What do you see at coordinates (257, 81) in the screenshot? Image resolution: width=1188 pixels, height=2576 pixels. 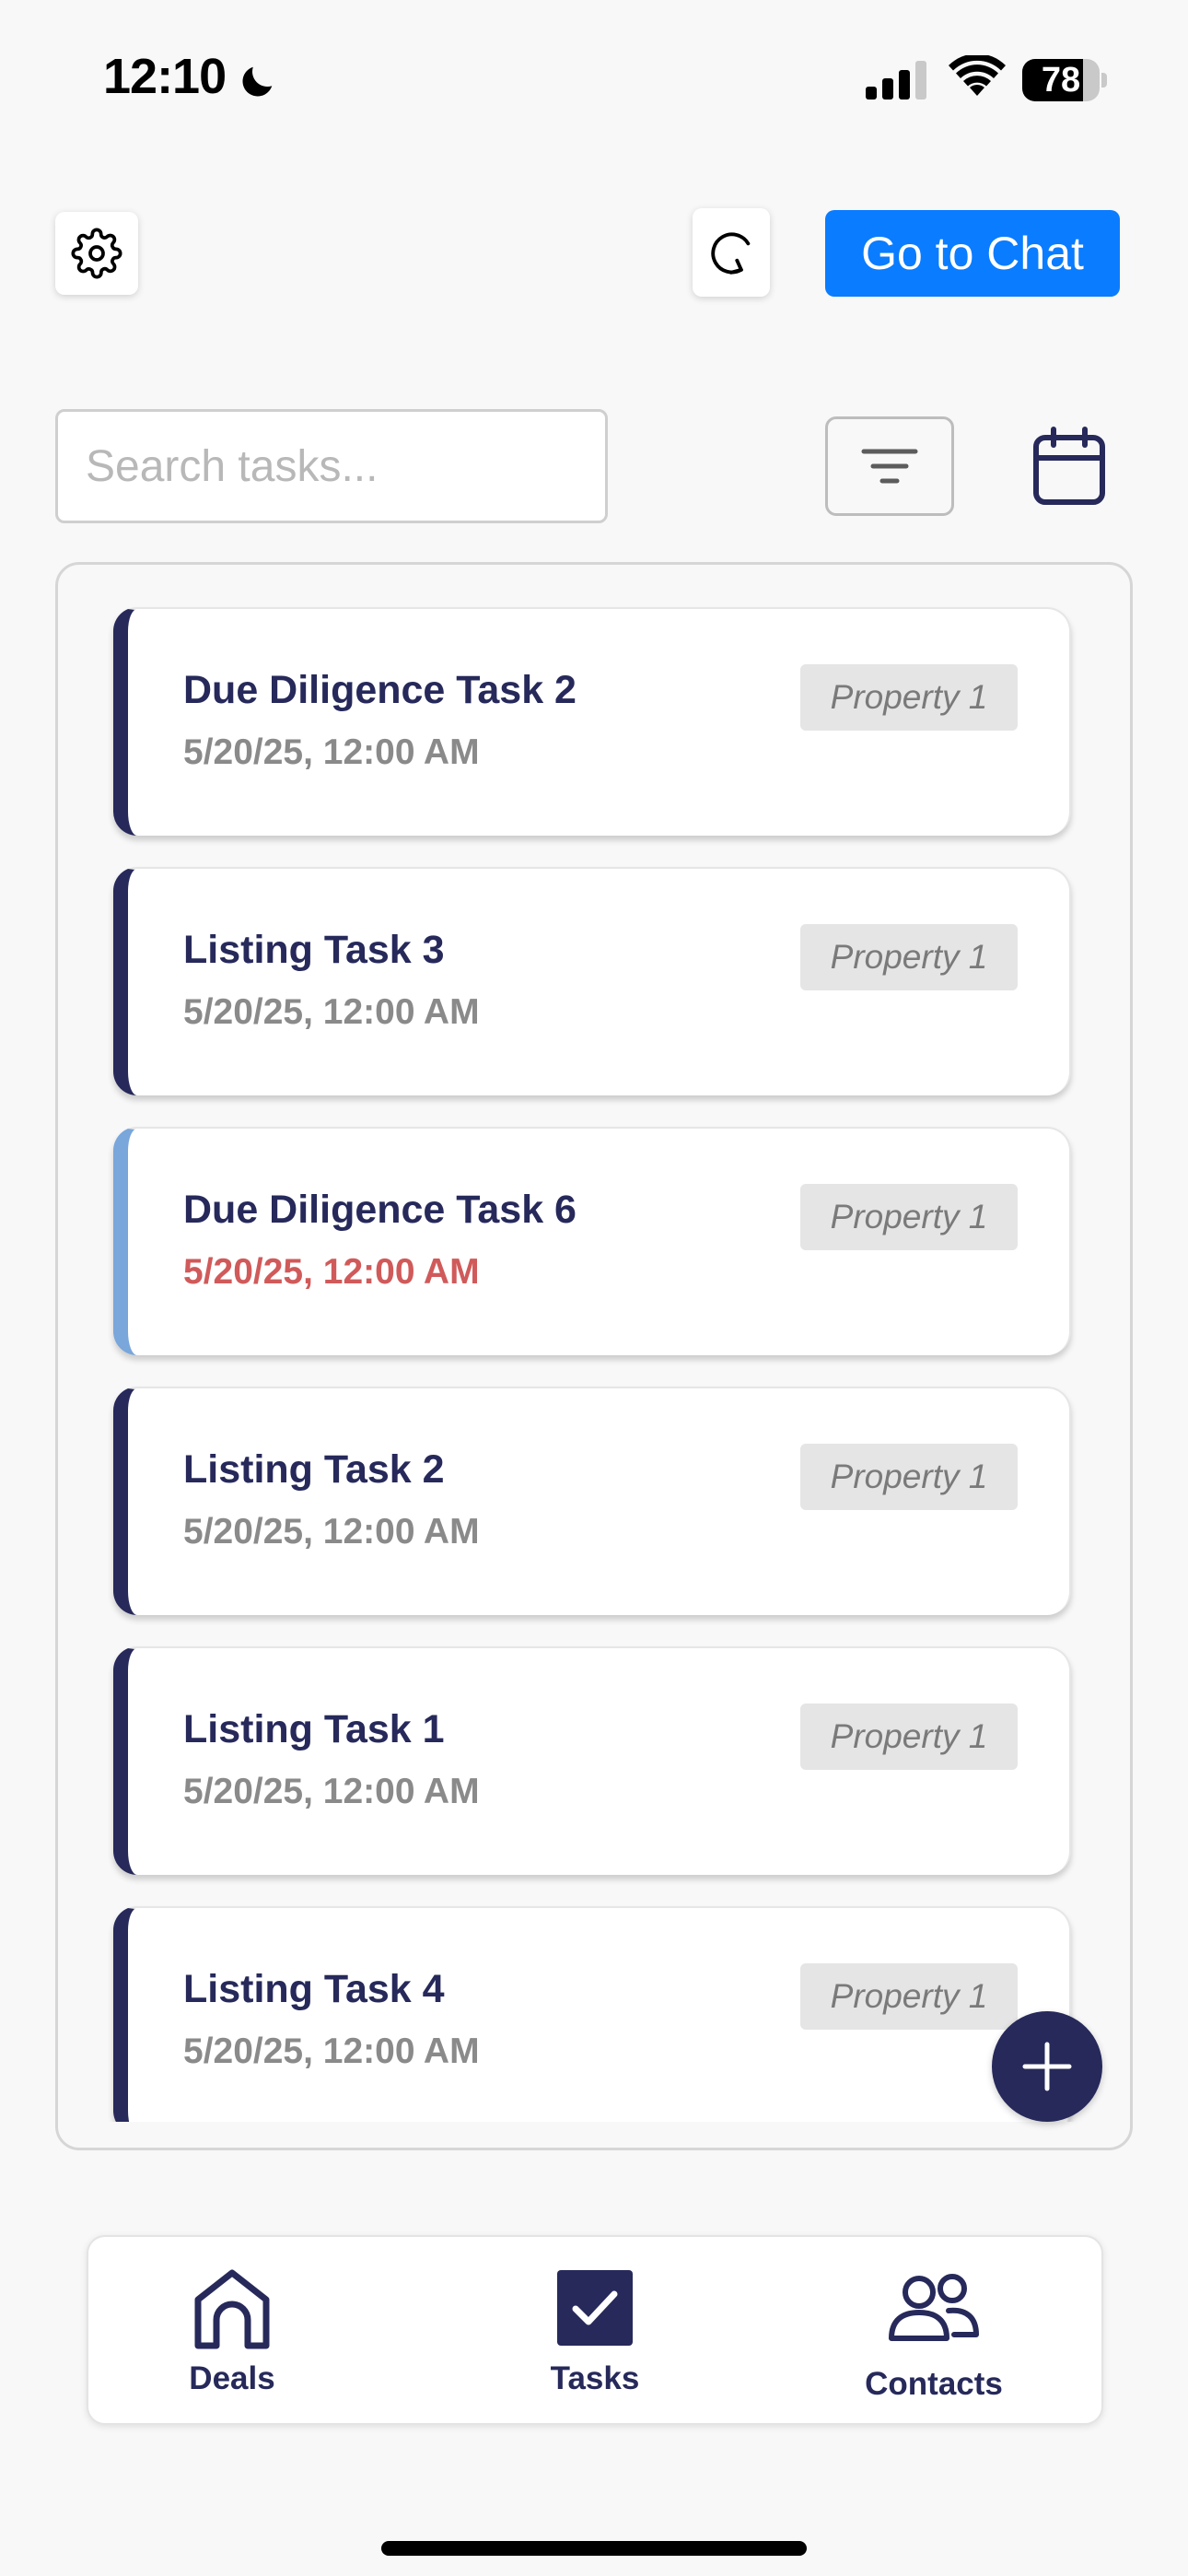 I see `moon-icon` at bounding box center [257, 81].